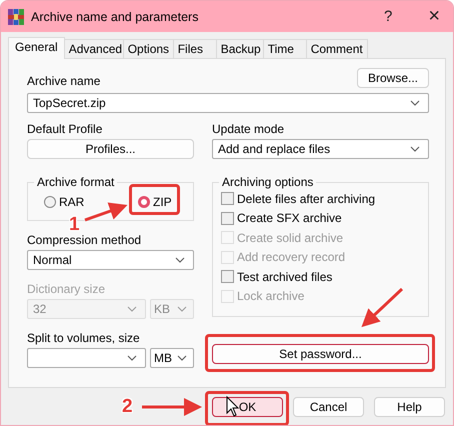  Describe the element at coordinates (291, 257) in the screenshot. I see `checkbox-label: Add recovery record` at that location.